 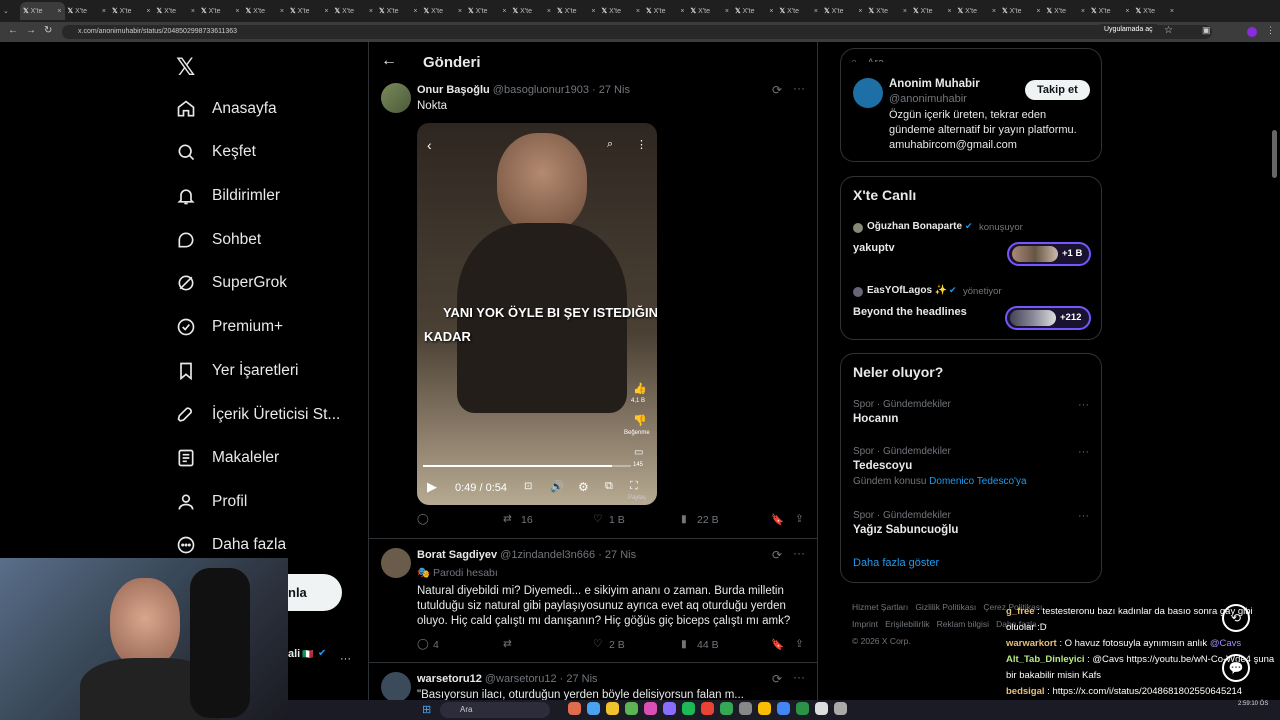 What do you see at coordinates (896, 563) in the screenshot?
I see `show-more-link: Daha fazla göster` at bounding box center [896, 563].